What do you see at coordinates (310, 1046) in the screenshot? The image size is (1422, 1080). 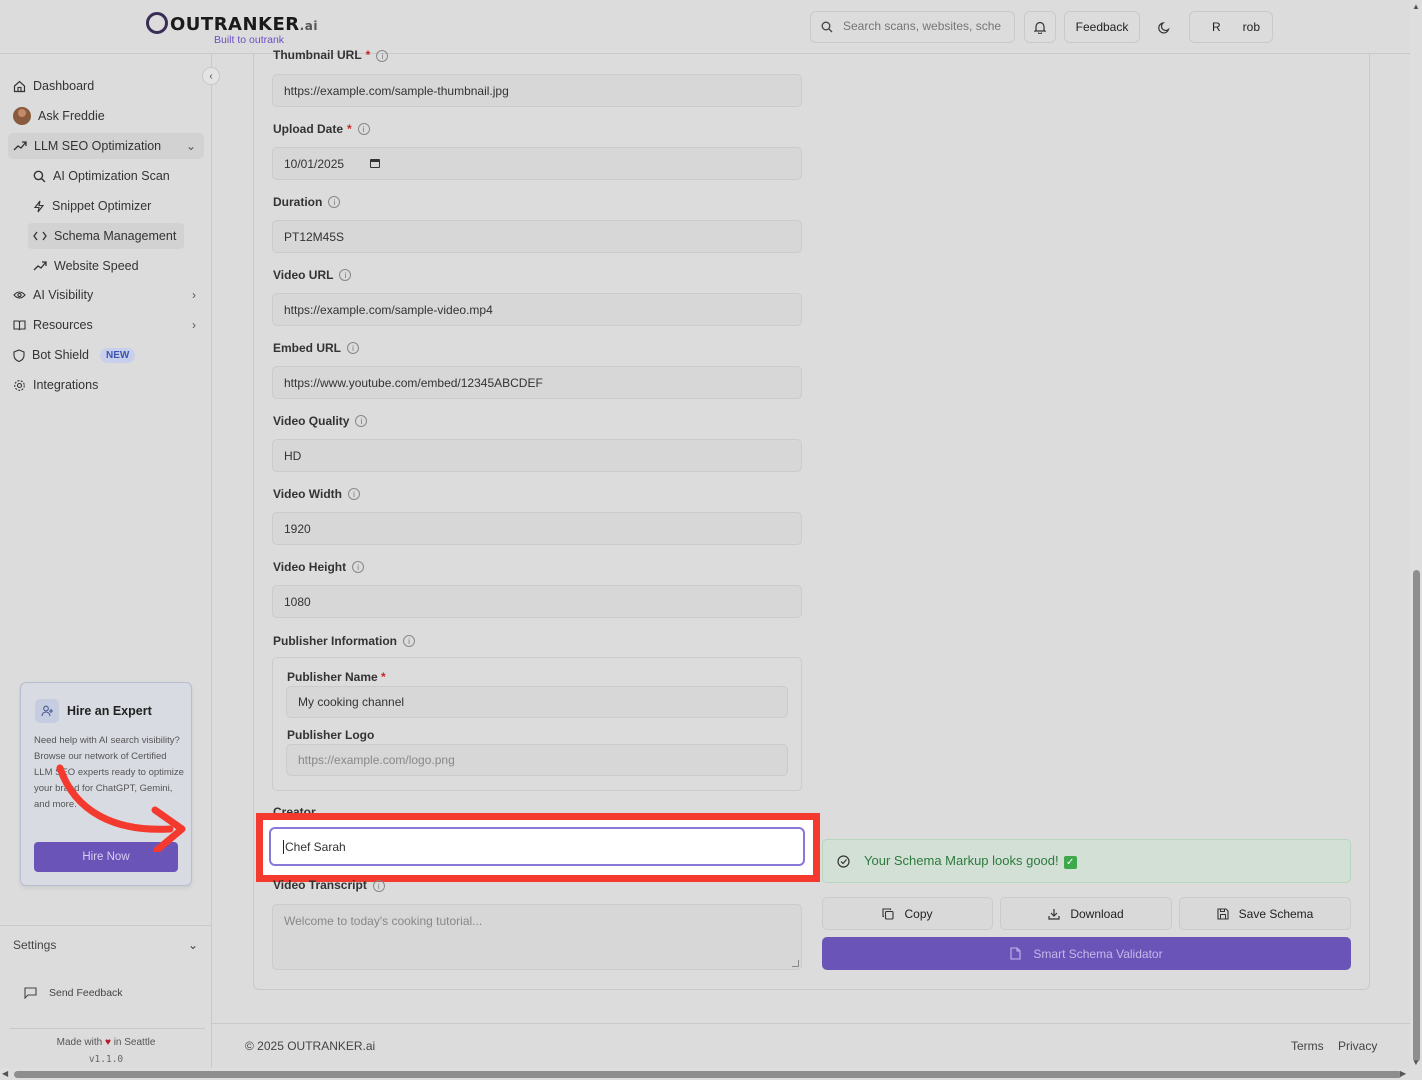 I see `copyright: © 2025 OUTRANKER.ai` at bounding box center [310, 1046].